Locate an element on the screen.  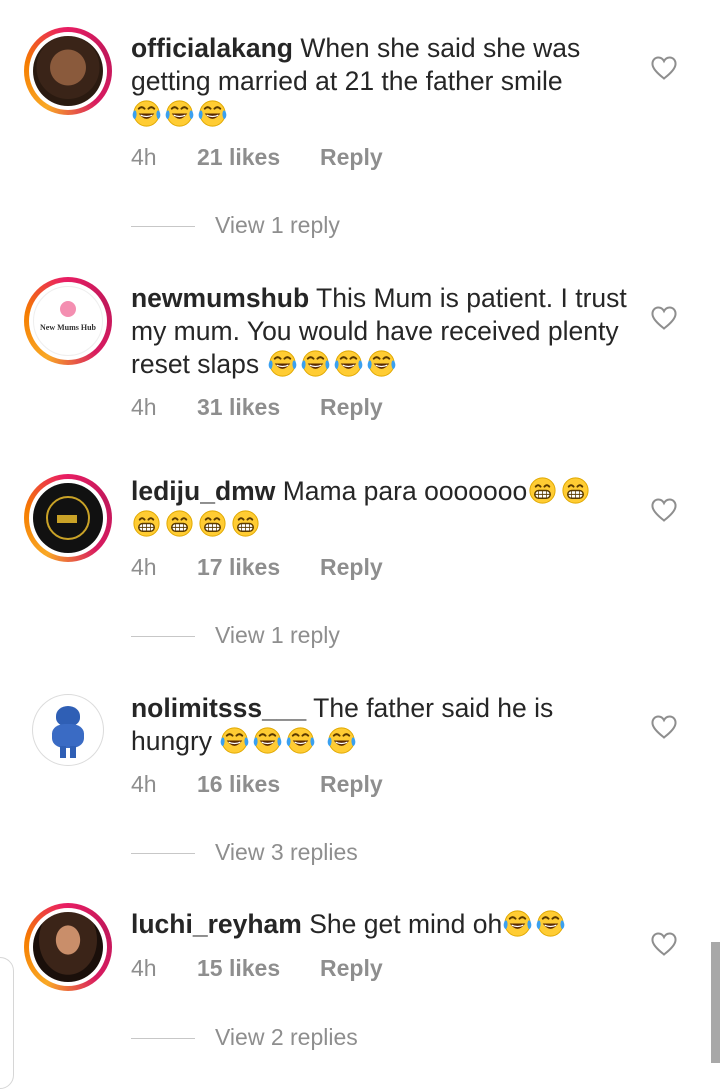
likes-count: 16 likes is located at coordinates (258, 784).